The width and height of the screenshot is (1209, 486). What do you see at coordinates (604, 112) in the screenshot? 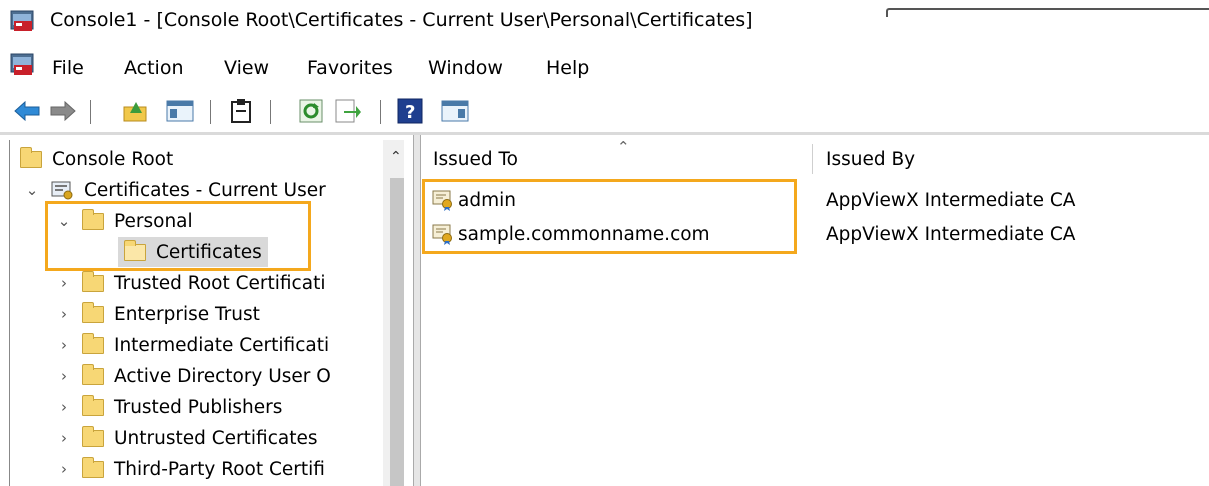
I see `toolbar: ?` at bounding box center [604, 112].